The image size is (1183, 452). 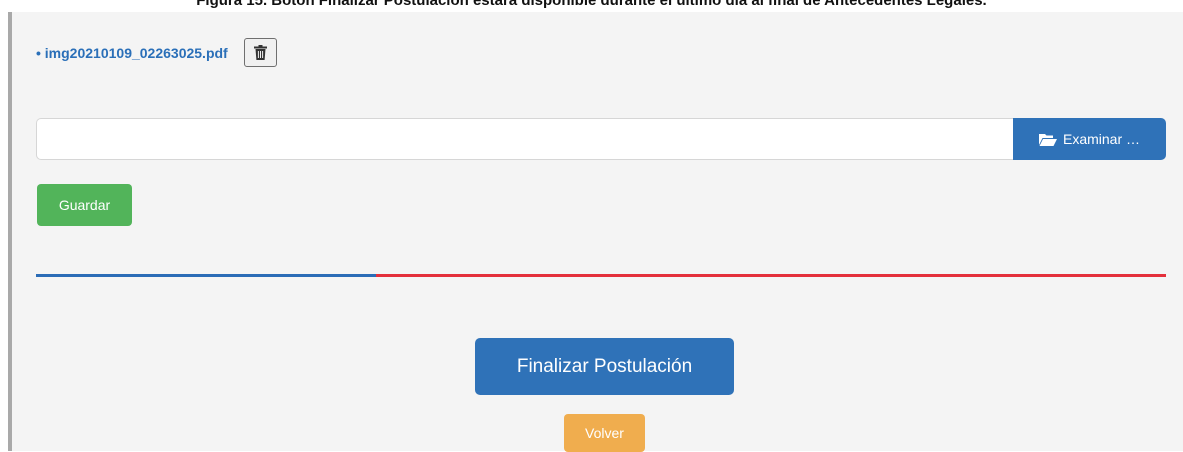 What do you see at coordinates (206, 275) in the screenshot?
I see `divider-blue-segment` at bounding box center [206, 275].